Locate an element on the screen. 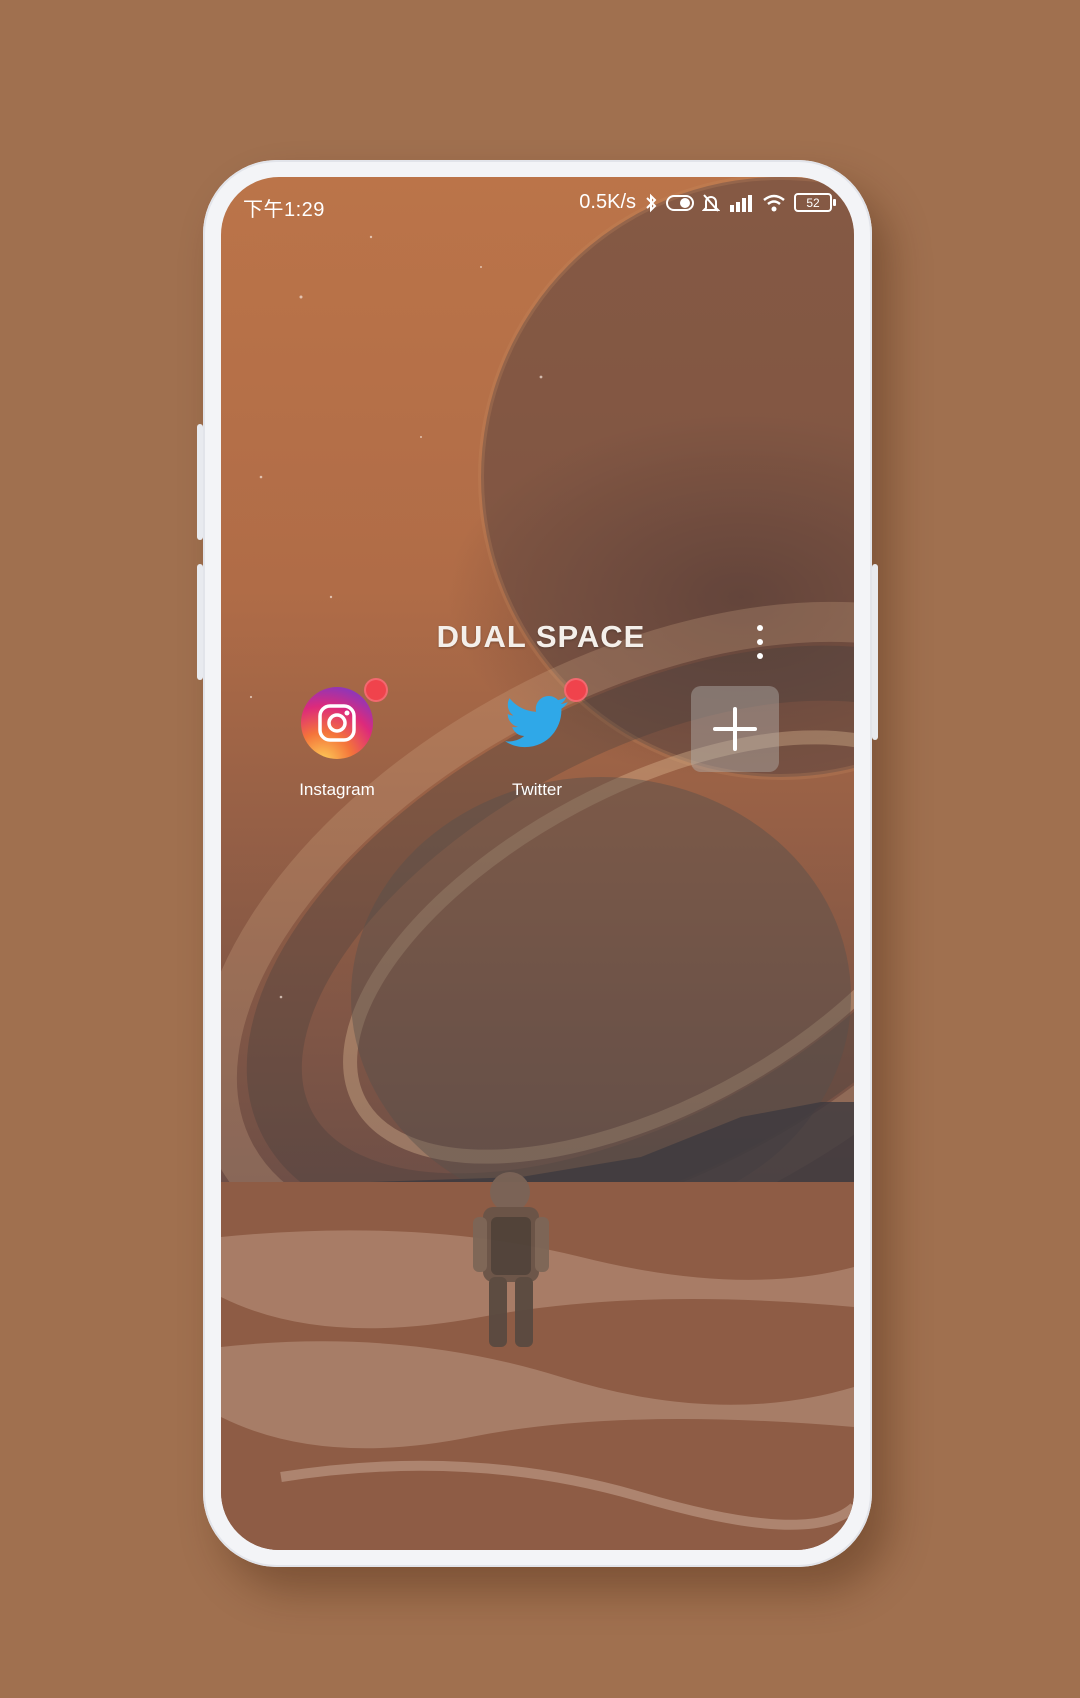 The height and width of the screenshot is (1698, 1080). app-twitter: Twitter is located at coordinates (537, 741).